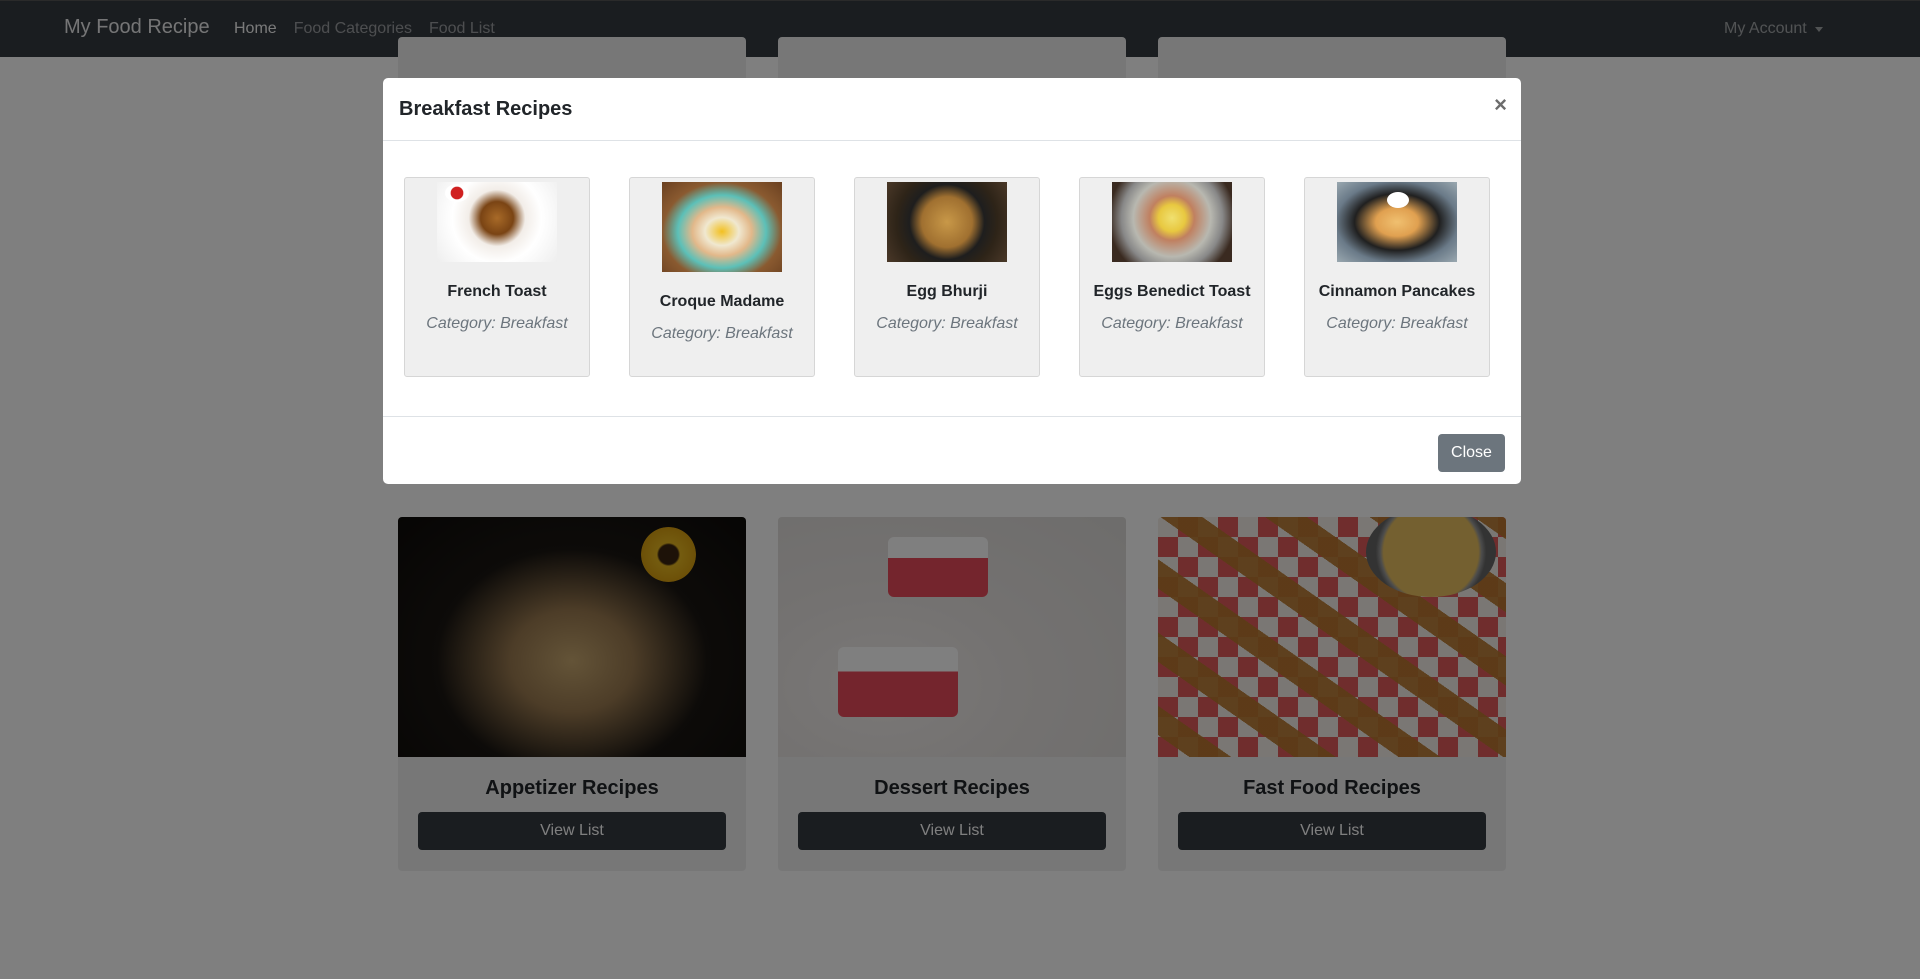  I want to click on egg-bhurji-image, so click(947, 222).